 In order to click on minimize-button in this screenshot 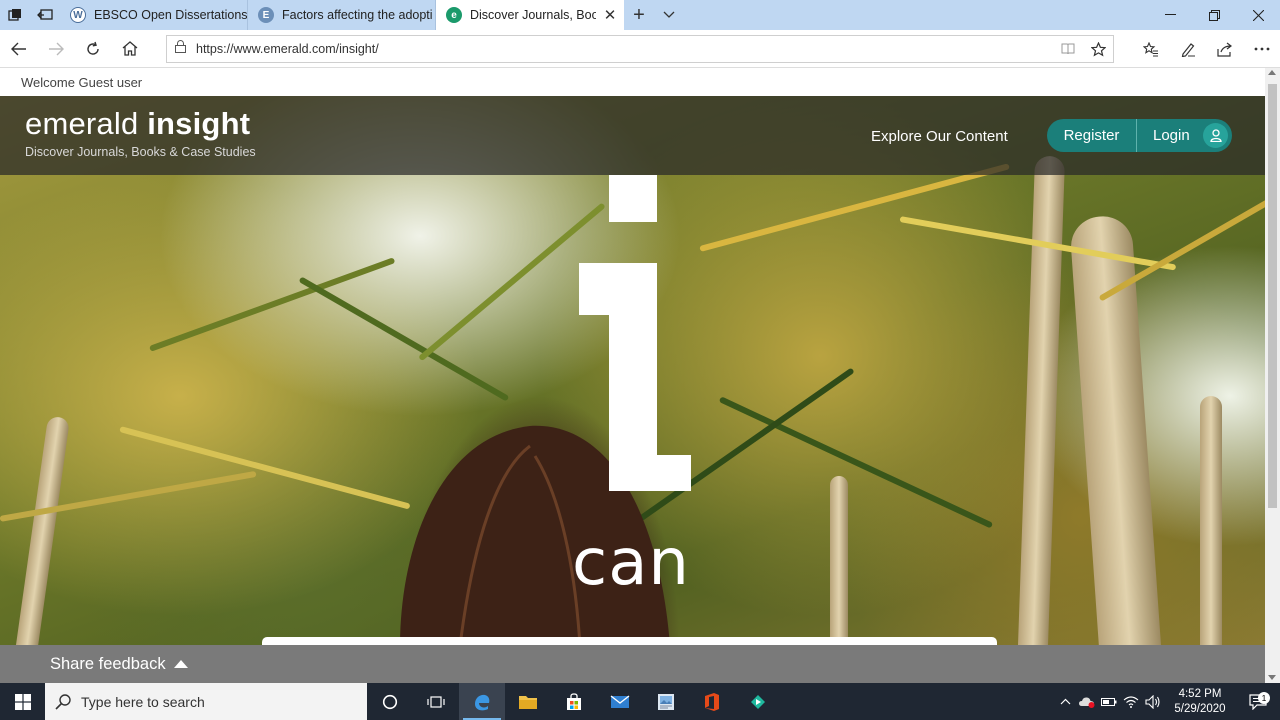, I will do `click(1170, 15)`.